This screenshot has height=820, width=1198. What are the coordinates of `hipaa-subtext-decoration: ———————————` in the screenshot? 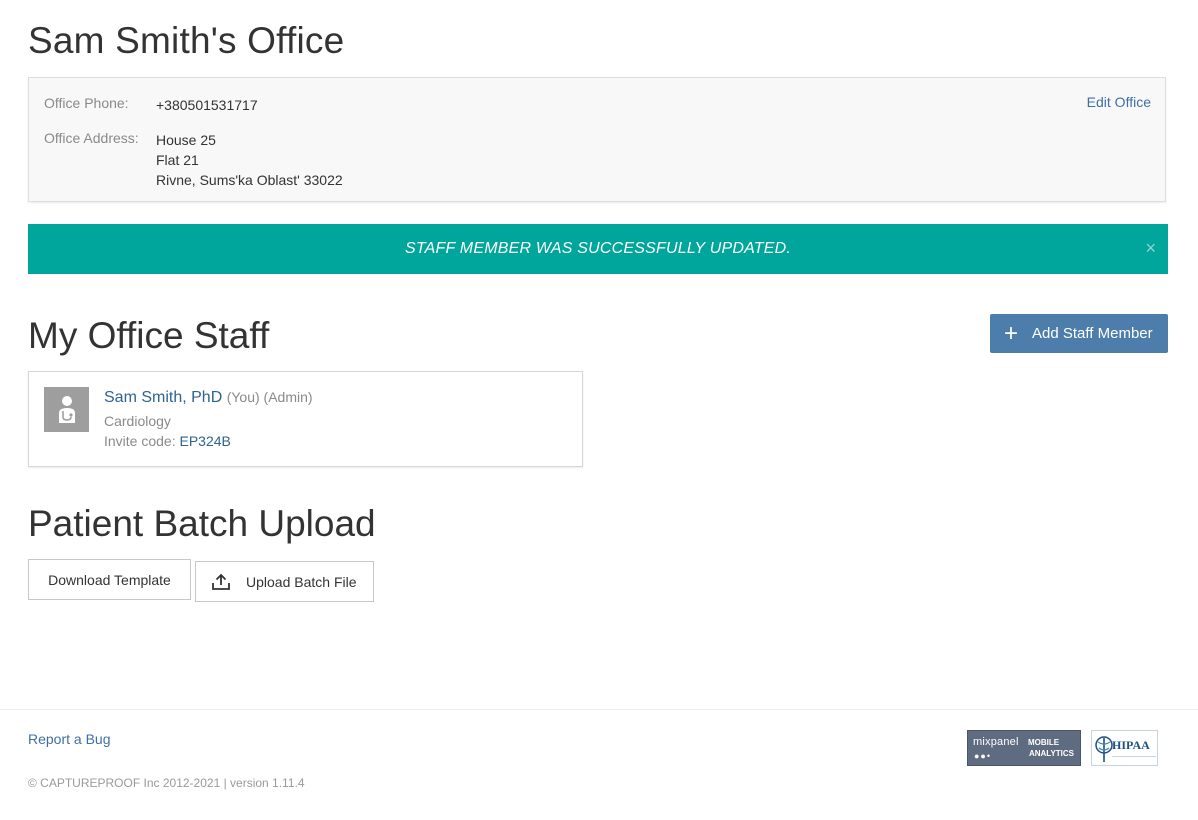 It's located at (1134, 755).